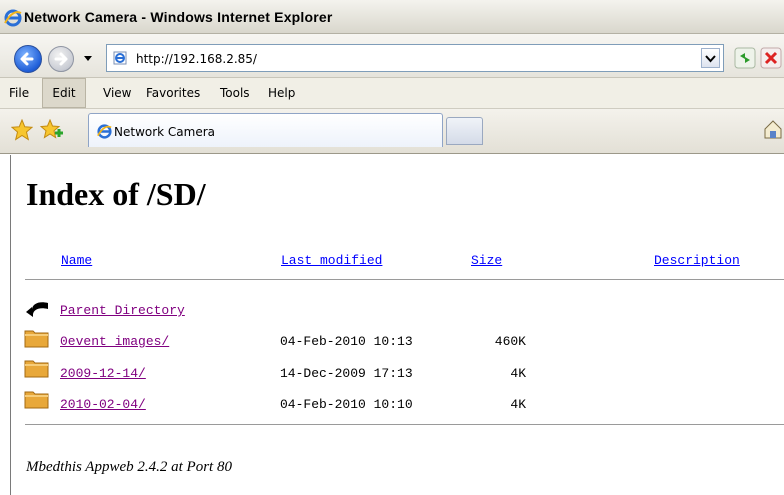 The image size is (784, 495). Describe the element at coordinates (165, 132) in the screenshot. I see `tab-label: Network Camera` at that location.